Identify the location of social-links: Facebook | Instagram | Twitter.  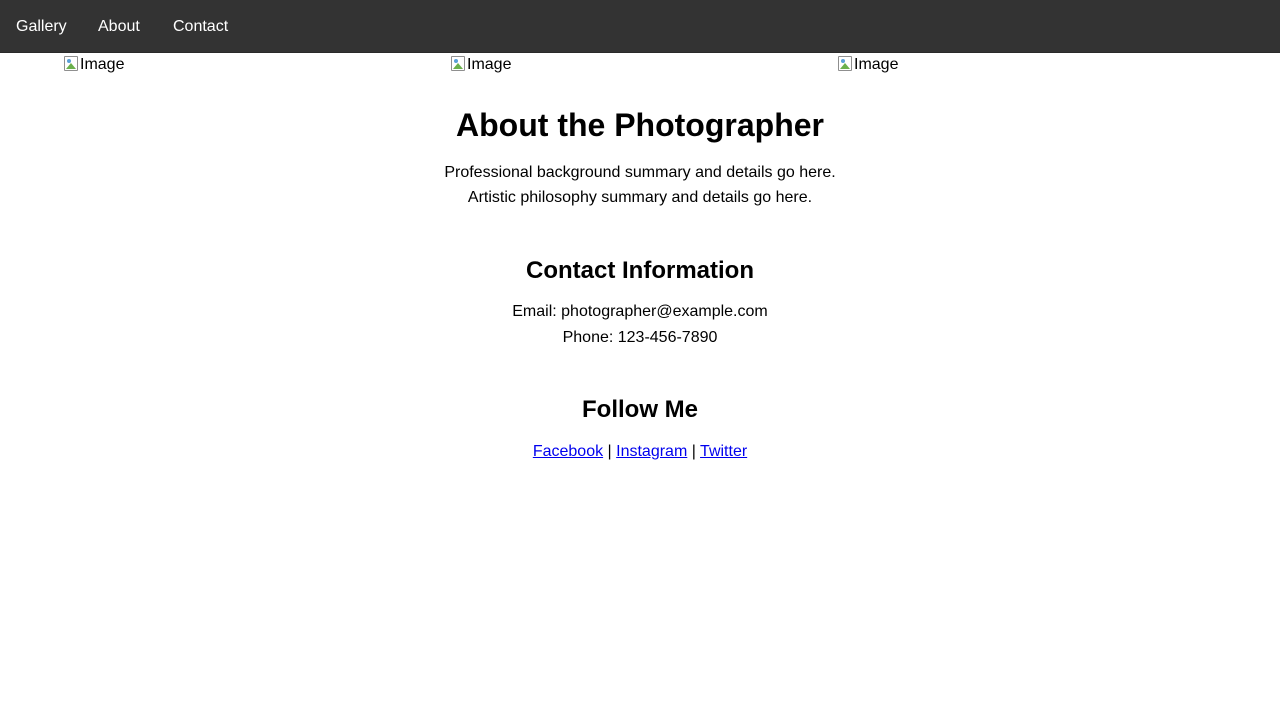
(640, 452).